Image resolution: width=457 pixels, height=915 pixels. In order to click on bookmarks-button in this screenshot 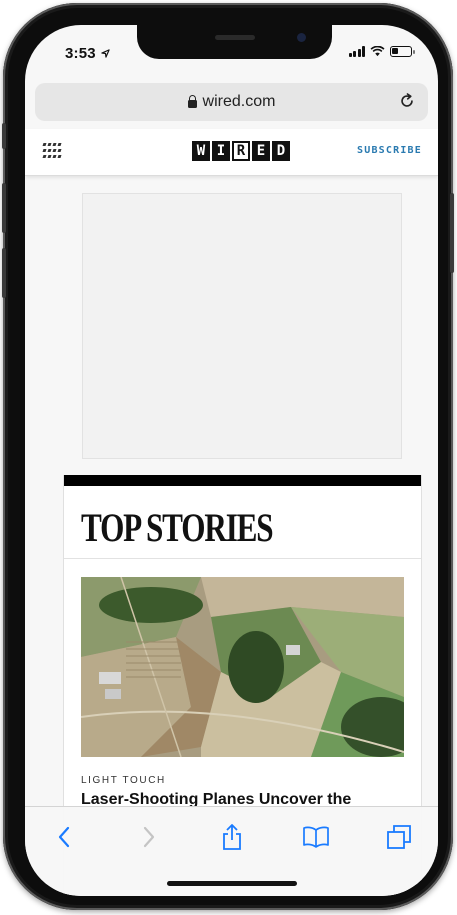, I will do `click(316, 837)`.